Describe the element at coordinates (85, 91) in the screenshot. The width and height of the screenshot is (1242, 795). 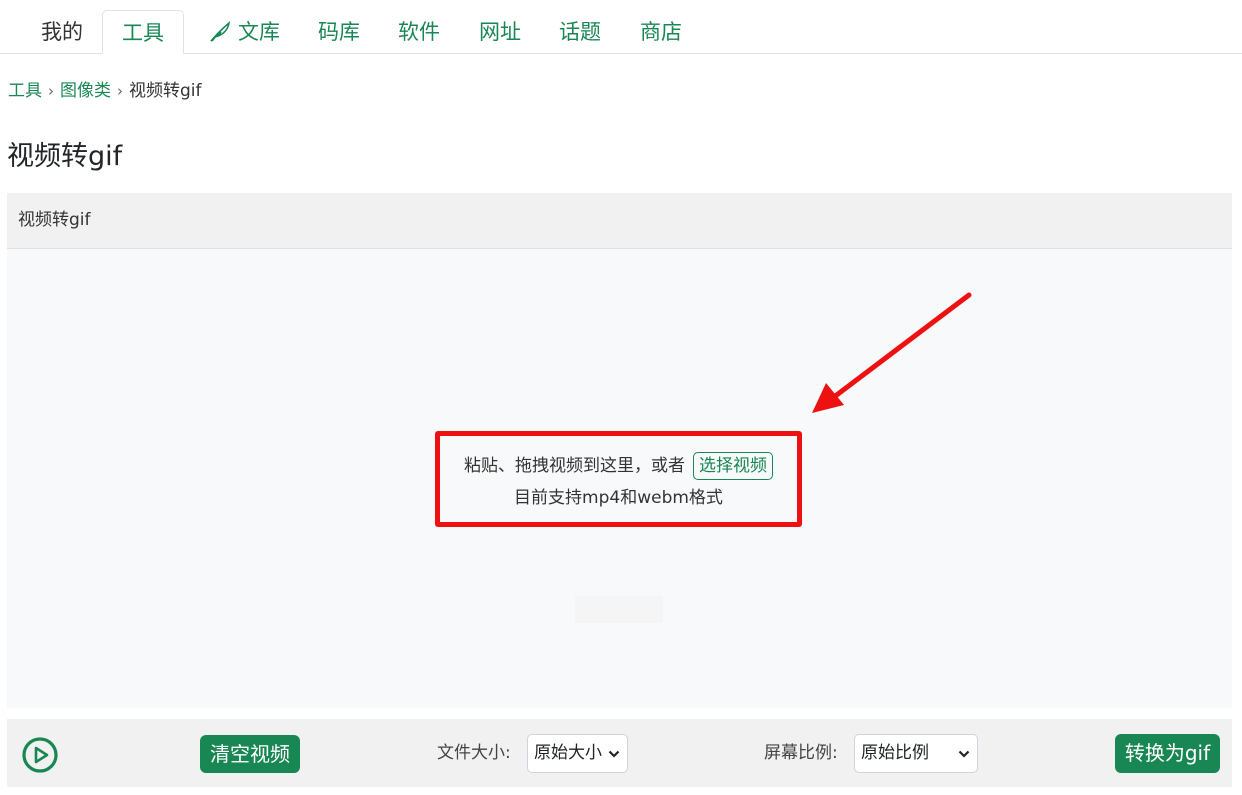
I see `breadcrumb-image-link: 图像类` at that location.